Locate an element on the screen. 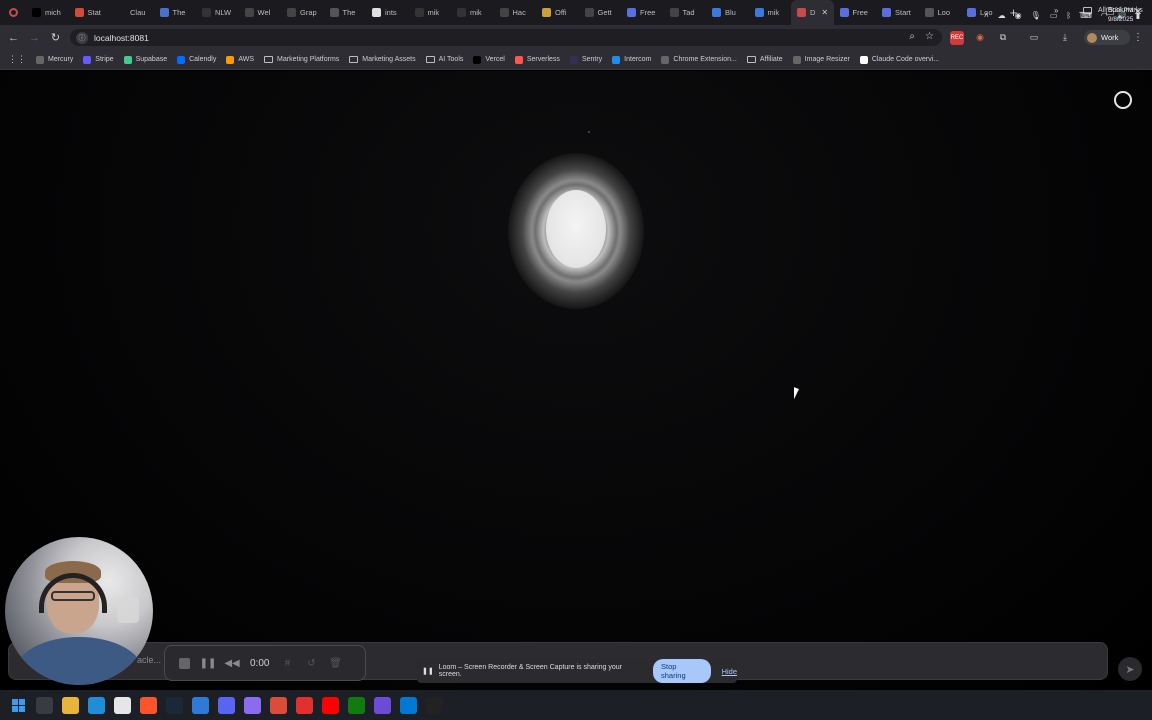  pause-icon: ❚❚ is located at coordinates (208, 663).